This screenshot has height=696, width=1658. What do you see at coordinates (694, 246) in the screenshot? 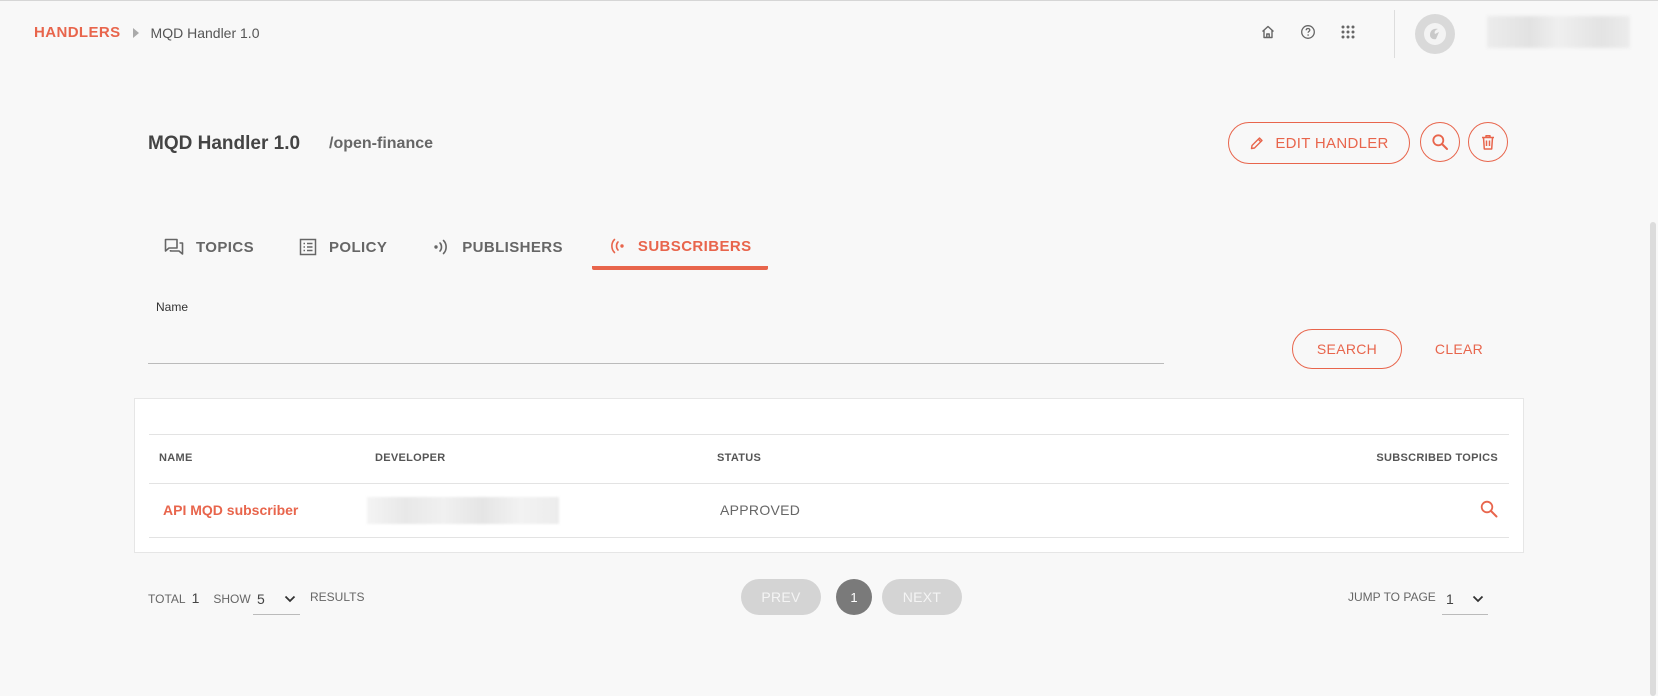
I see `tab-subscribers-label: SUBSCRIBERS` at bounding box center [694, 246].